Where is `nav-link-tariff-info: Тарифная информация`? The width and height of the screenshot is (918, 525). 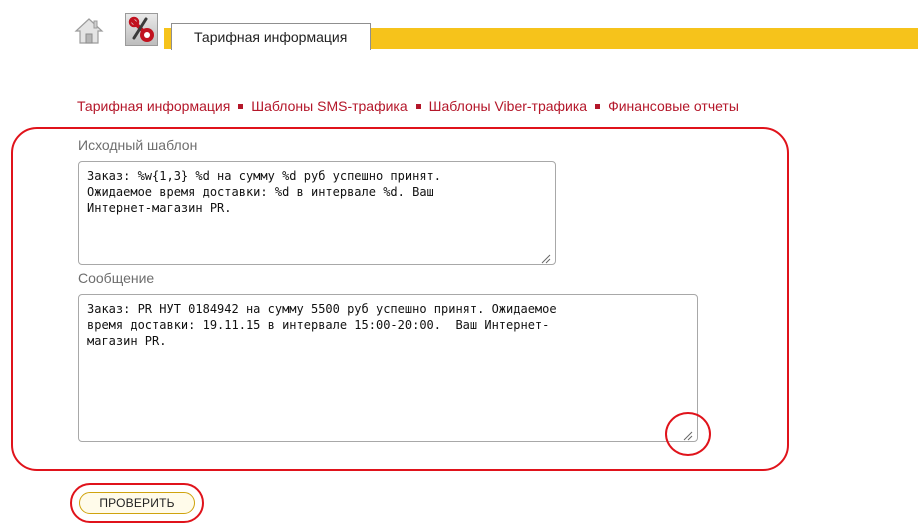 nav-link-tariff-info: Тарифная информация is located at coordinates (153, 106).